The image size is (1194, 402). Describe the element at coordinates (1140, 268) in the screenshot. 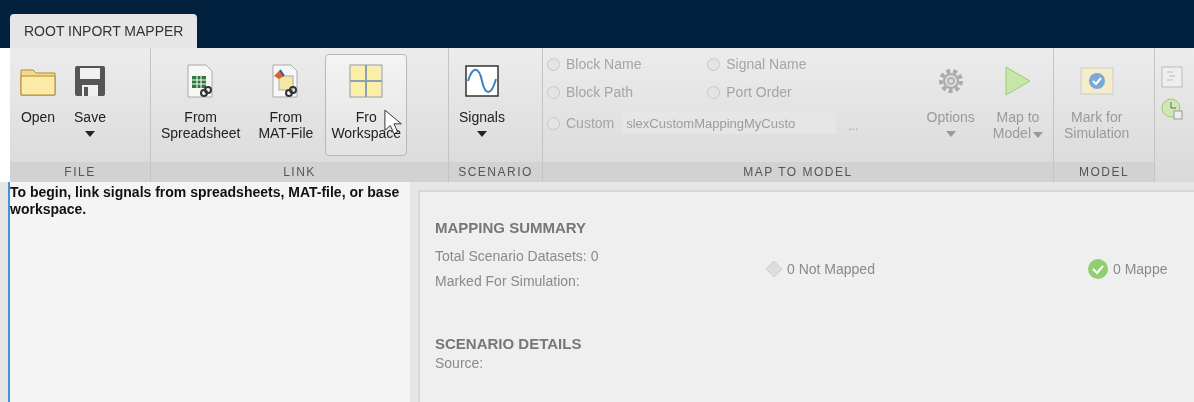

I see `status-label: 0 Mappe` at that location.